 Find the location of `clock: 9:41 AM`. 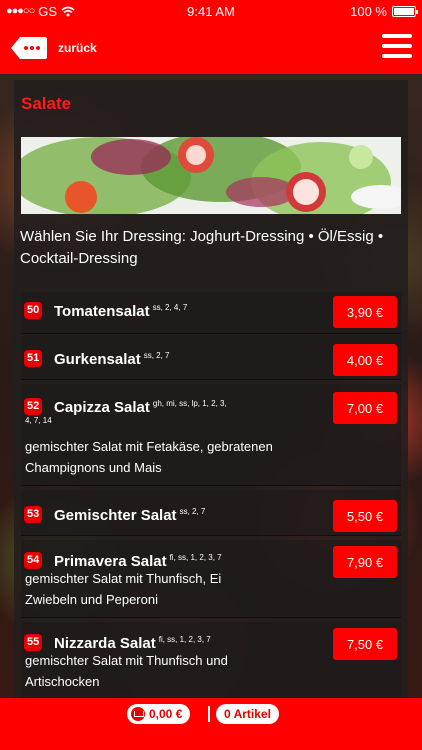

clock: 9:41 AM is located at coordinates (211, 11).